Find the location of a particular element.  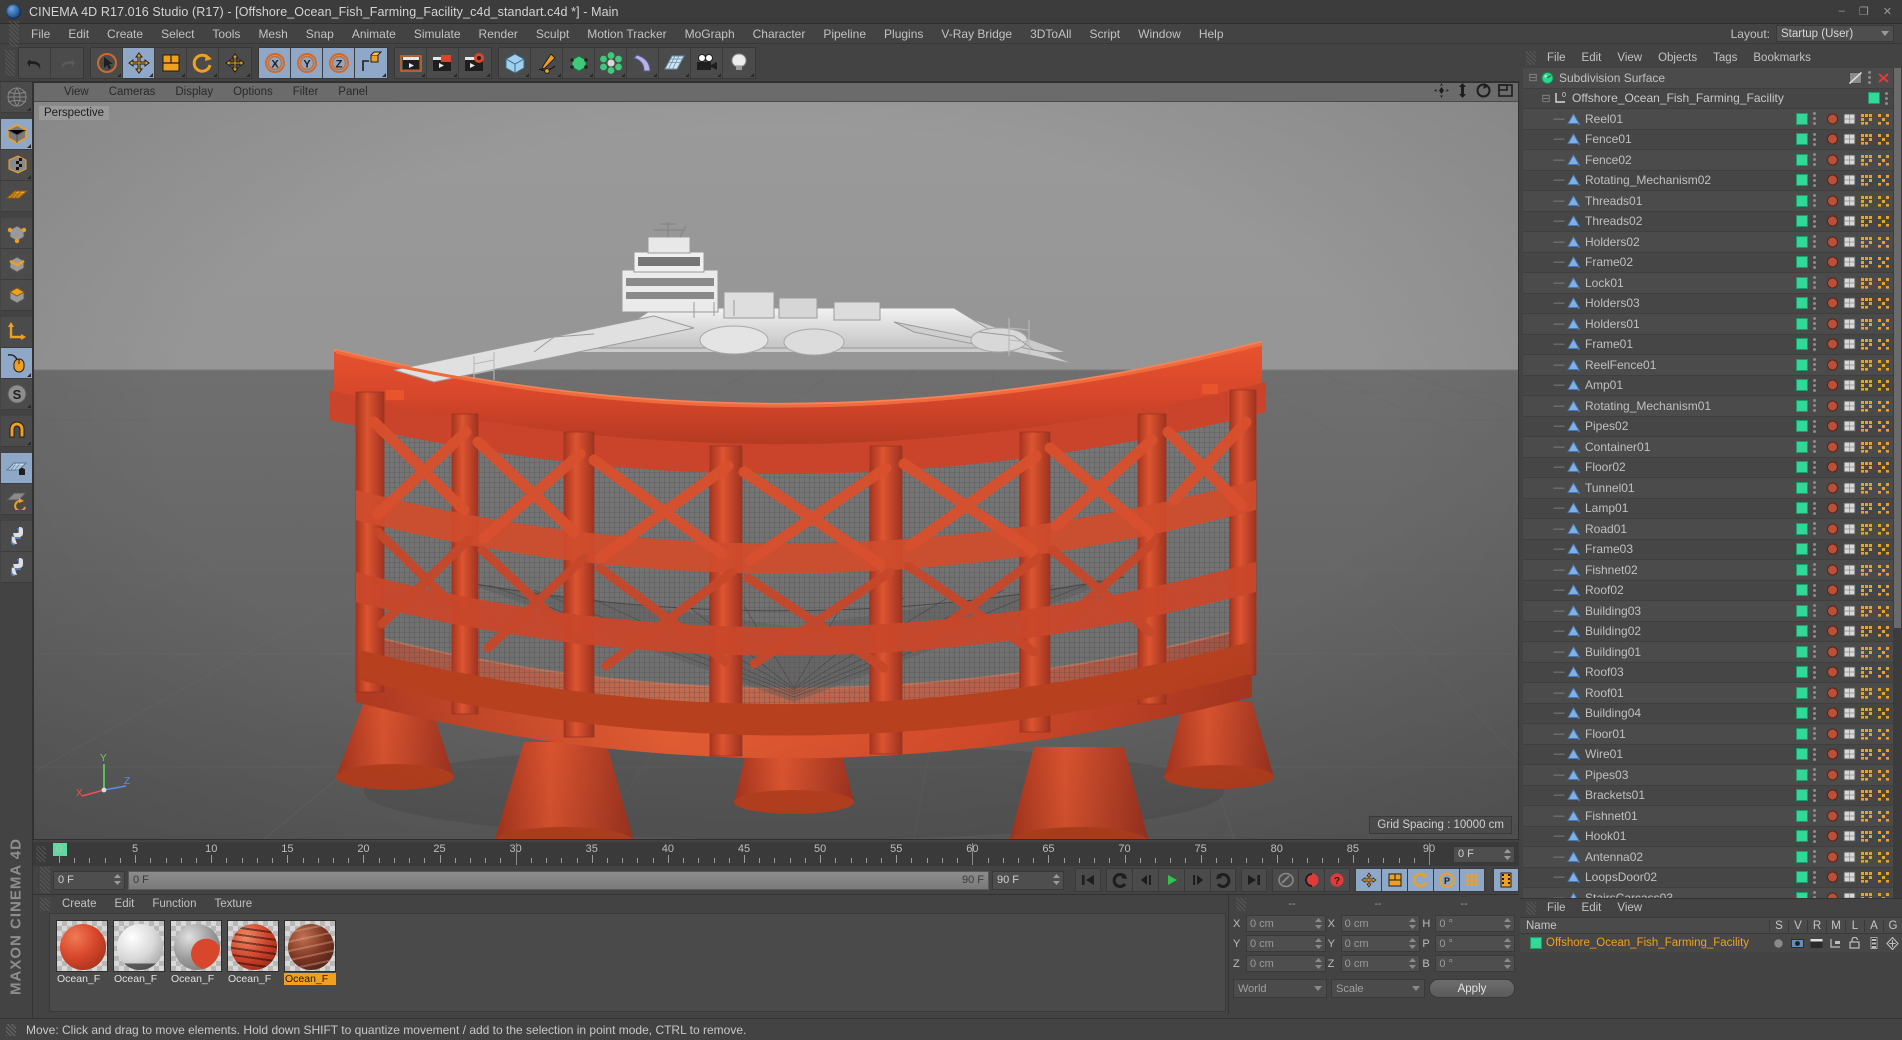

viewport-solo-button is located at coordinates (16, 363).